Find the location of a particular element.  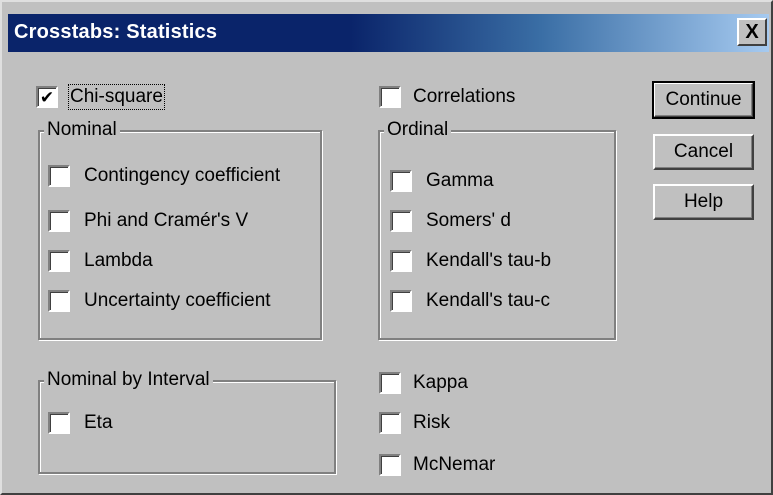

help-button: Help is located at coordinates (703, 202).